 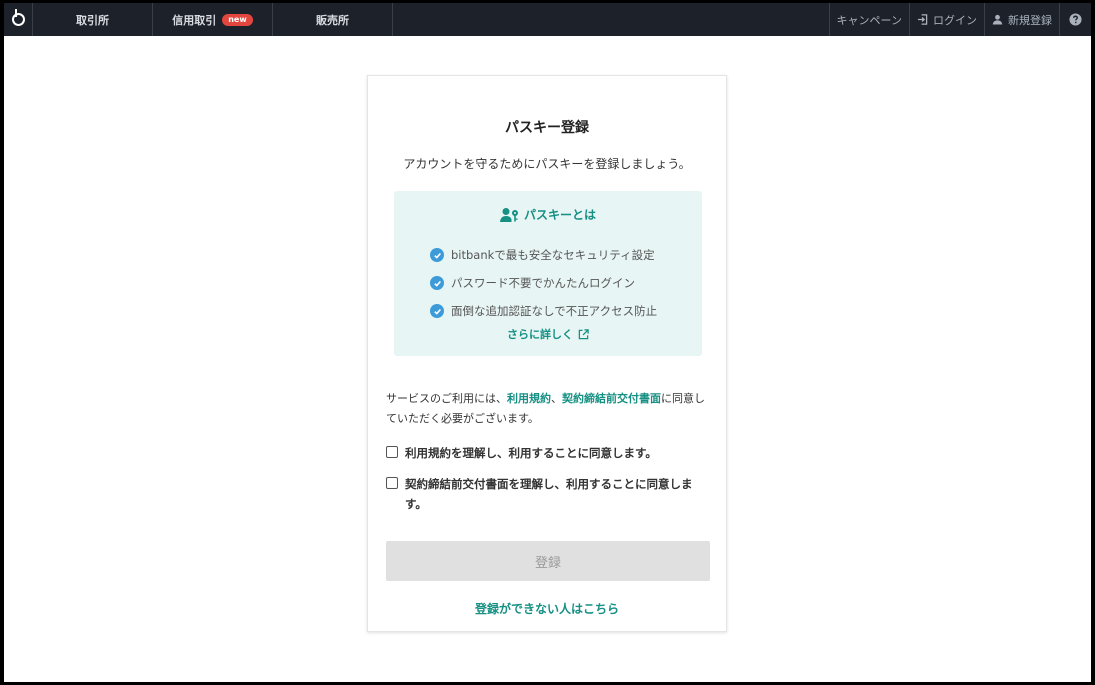 I want to click on learn-more-link: さらに詳しく, so click(x=548, y=334).